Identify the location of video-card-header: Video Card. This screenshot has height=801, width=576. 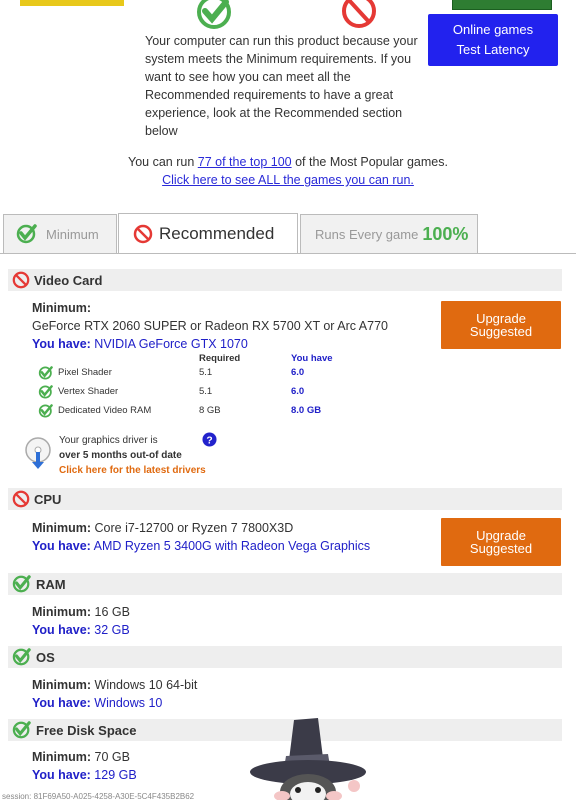
(285, 280).